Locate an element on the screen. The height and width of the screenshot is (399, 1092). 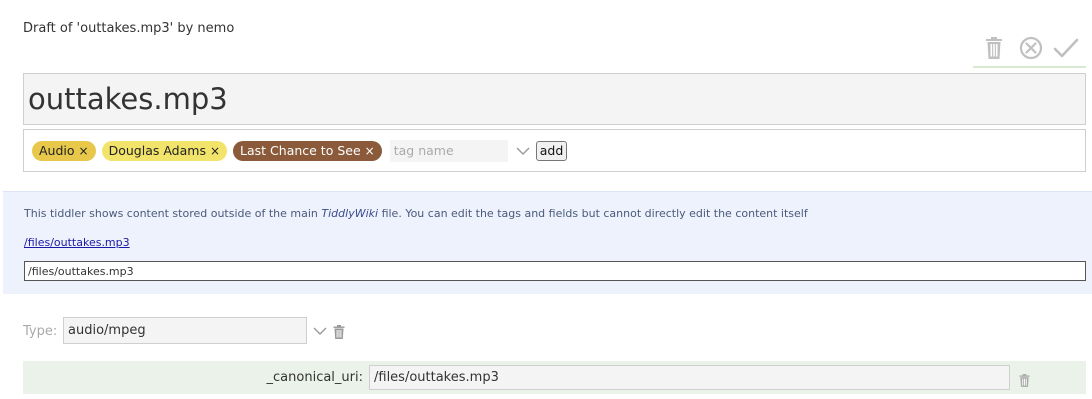
canonical-uri-input is located at coordinates (555, 271).